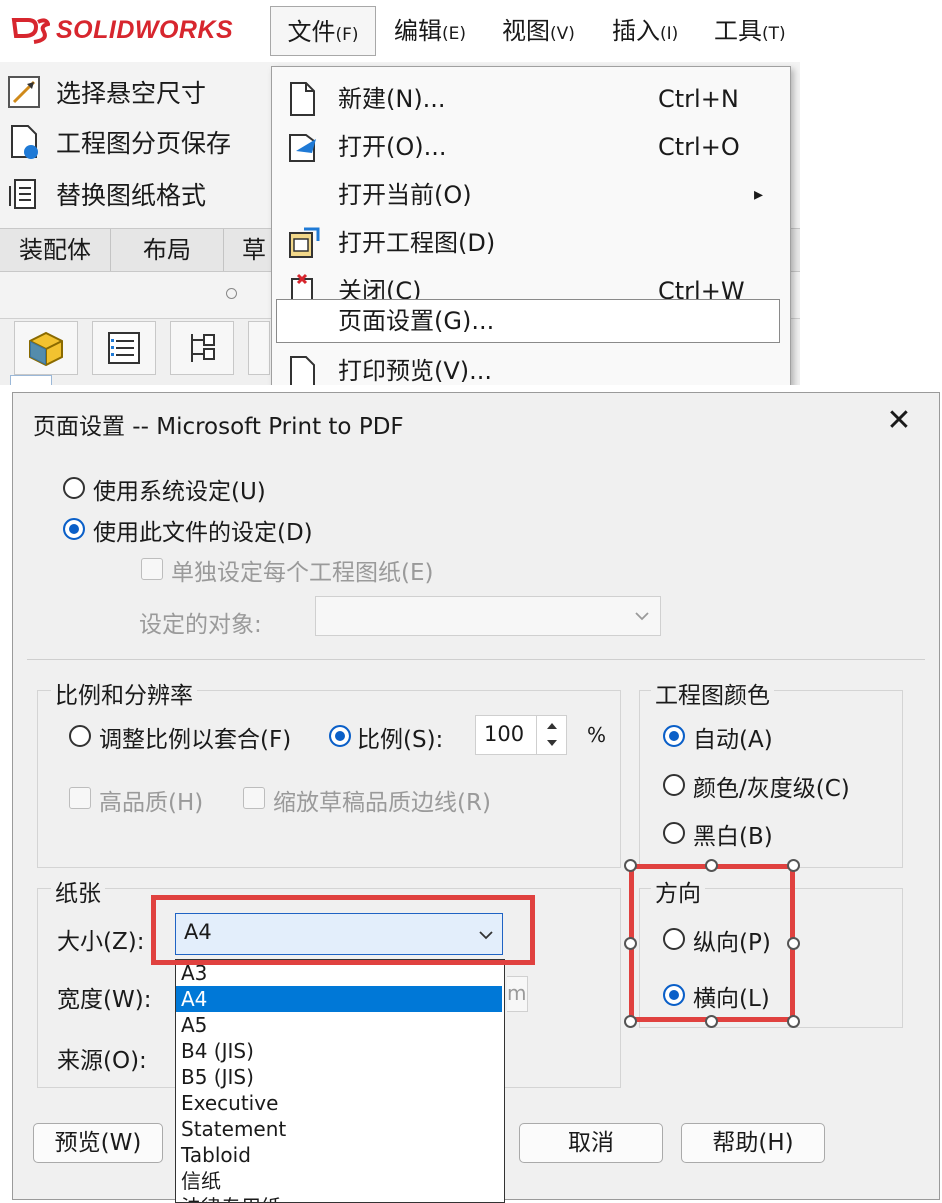 The width and height of the screenshot is (942, 1203). Describe the element at coordinates (562, 34) in the screenshot. I see `menu-view-accel: (V)` at that location.